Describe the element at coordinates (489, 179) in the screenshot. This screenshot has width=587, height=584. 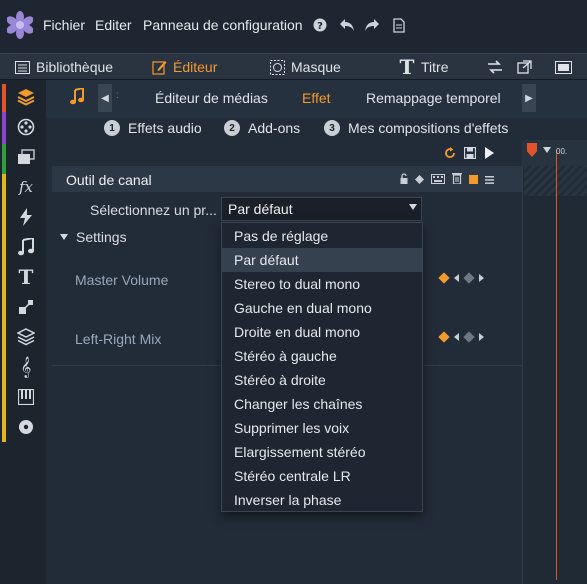
I see `menu-lines-icon` at that location.